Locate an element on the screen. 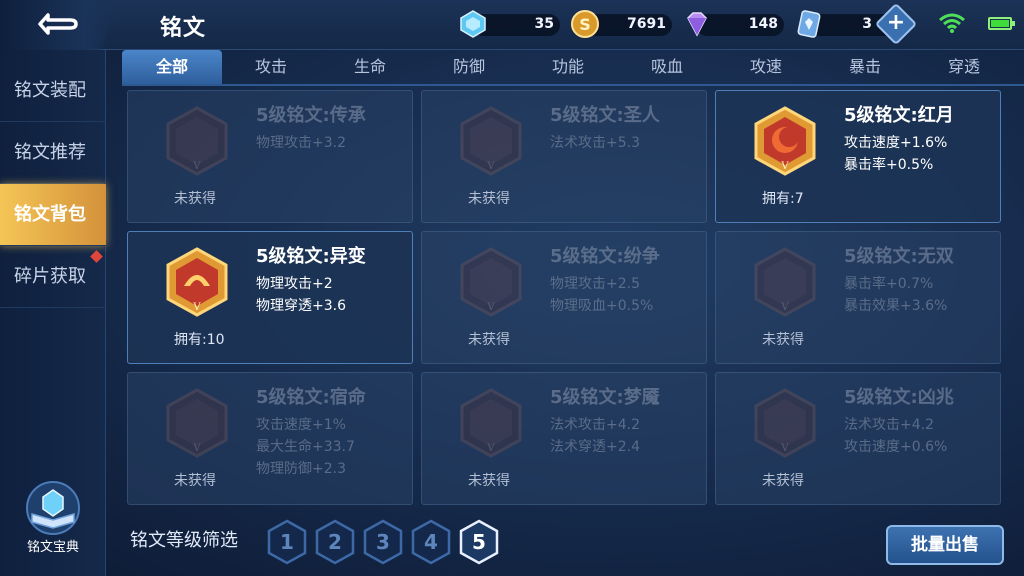 This screenshot has width=1024, height=576. tab-attack-speed: 攻速 is located at coordinates (766, 67).